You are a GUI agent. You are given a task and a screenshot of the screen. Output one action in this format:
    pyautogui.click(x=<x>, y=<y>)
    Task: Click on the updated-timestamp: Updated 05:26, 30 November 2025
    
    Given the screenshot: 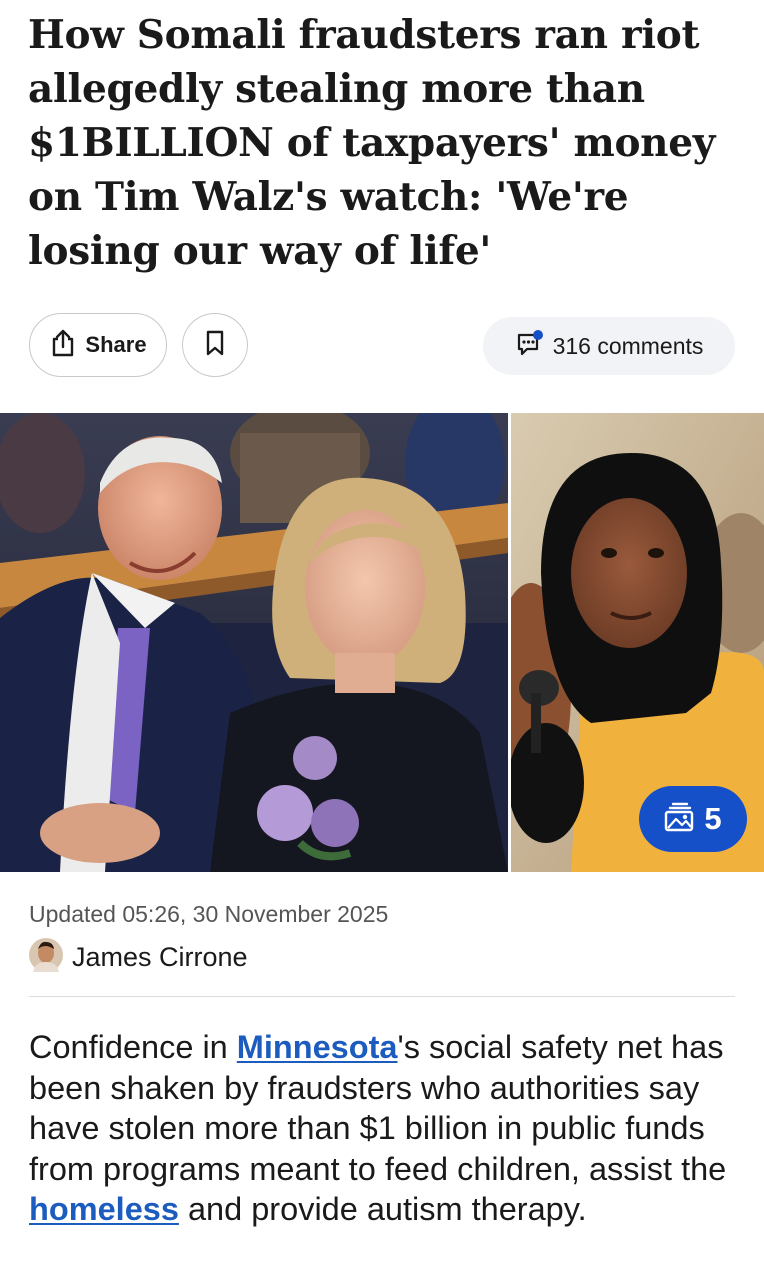 What is the action you would take?
    pyautogui.click(x=209, y=914)
    